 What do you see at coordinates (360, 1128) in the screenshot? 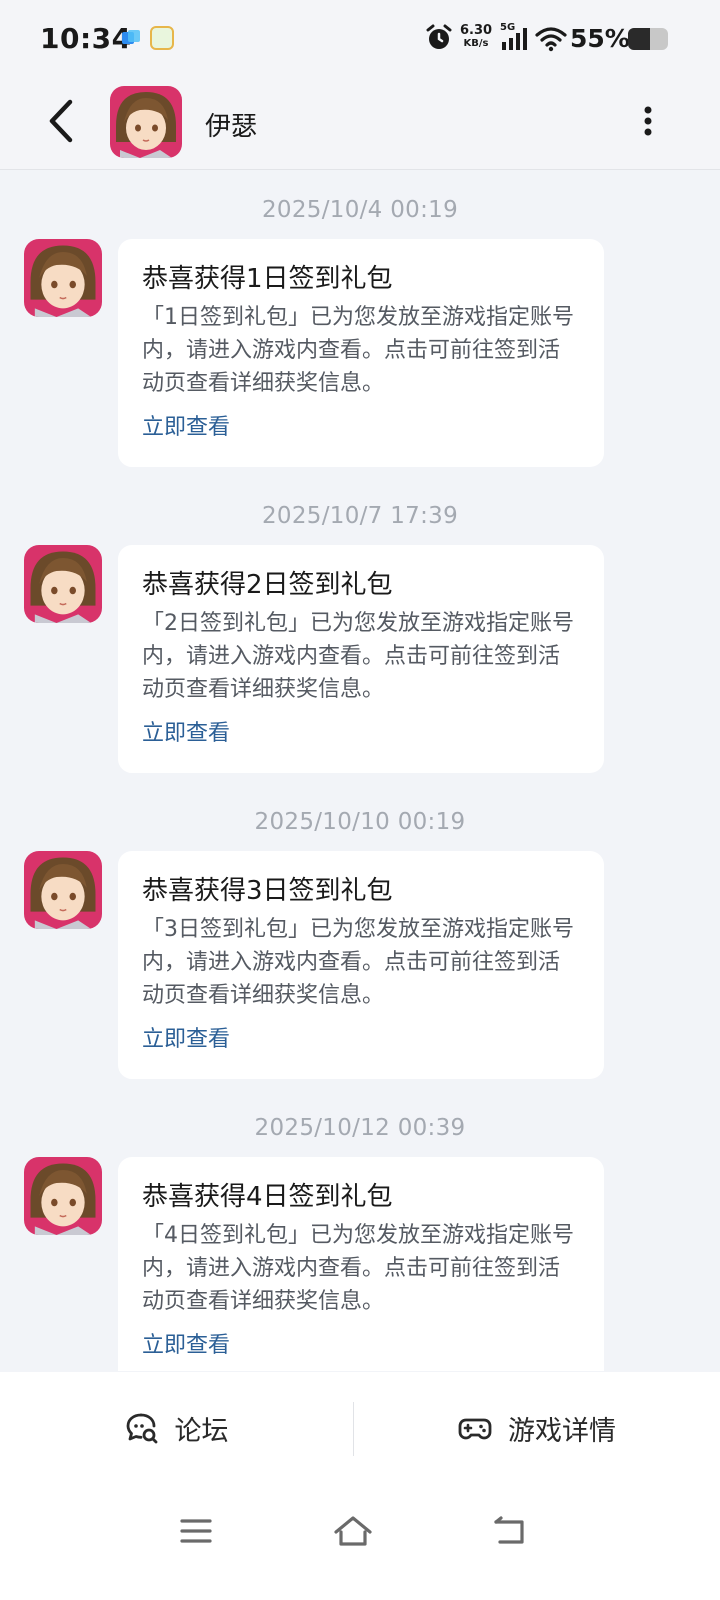
I see `message-timestamp: 2025/10/12 00:39` at bounding box center [360, 1128].